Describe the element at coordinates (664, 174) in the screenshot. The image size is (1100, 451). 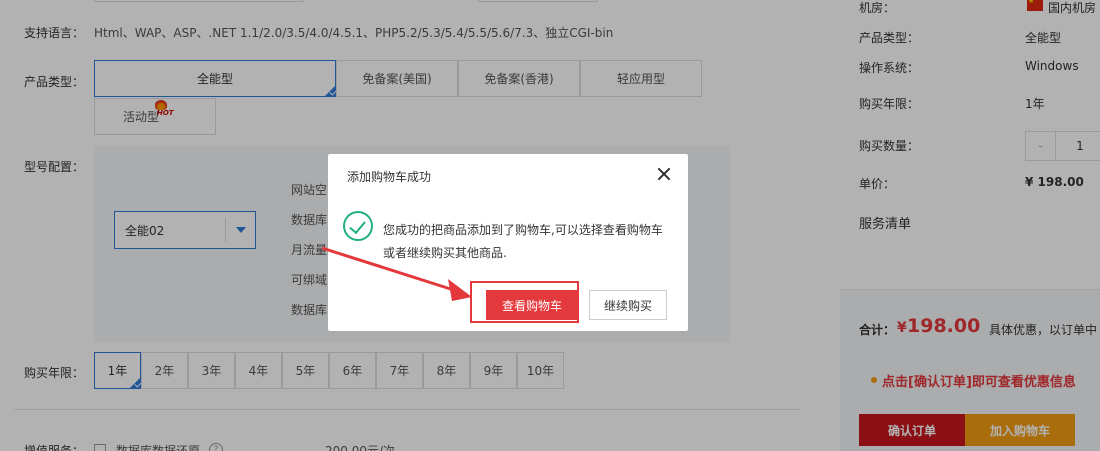
I see `close-icon` at that location.